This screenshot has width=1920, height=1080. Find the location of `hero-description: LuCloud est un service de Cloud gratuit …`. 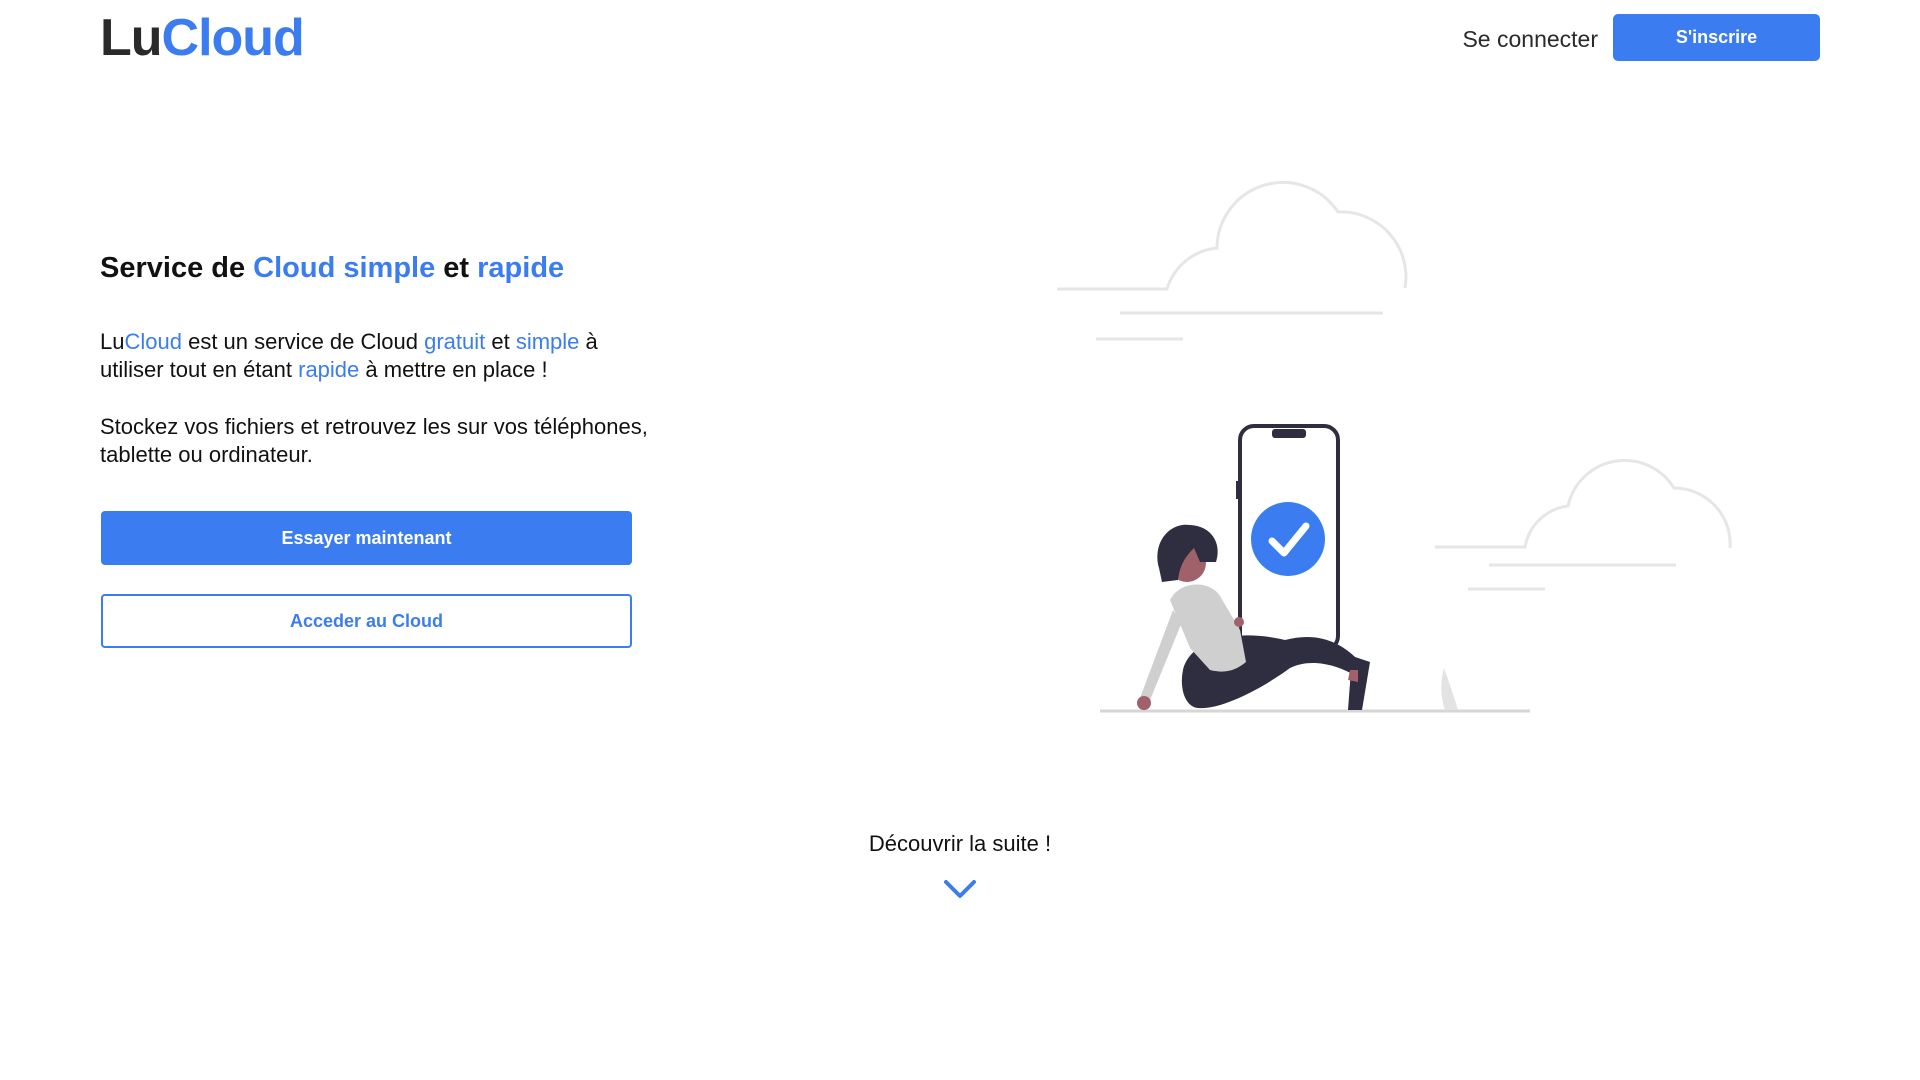

hero-description: LuCloud est un service de Cloud gratuit … is located at coordinates (380, 356).